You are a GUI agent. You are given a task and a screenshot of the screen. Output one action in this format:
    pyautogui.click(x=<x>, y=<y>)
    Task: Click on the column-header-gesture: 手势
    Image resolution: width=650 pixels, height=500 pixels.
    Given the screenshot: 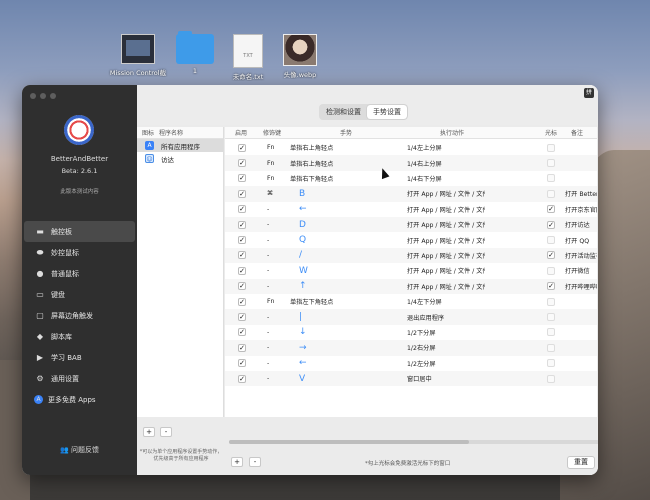 What is the action you would take?
    pyautogui.click(x=346, y=133)
    